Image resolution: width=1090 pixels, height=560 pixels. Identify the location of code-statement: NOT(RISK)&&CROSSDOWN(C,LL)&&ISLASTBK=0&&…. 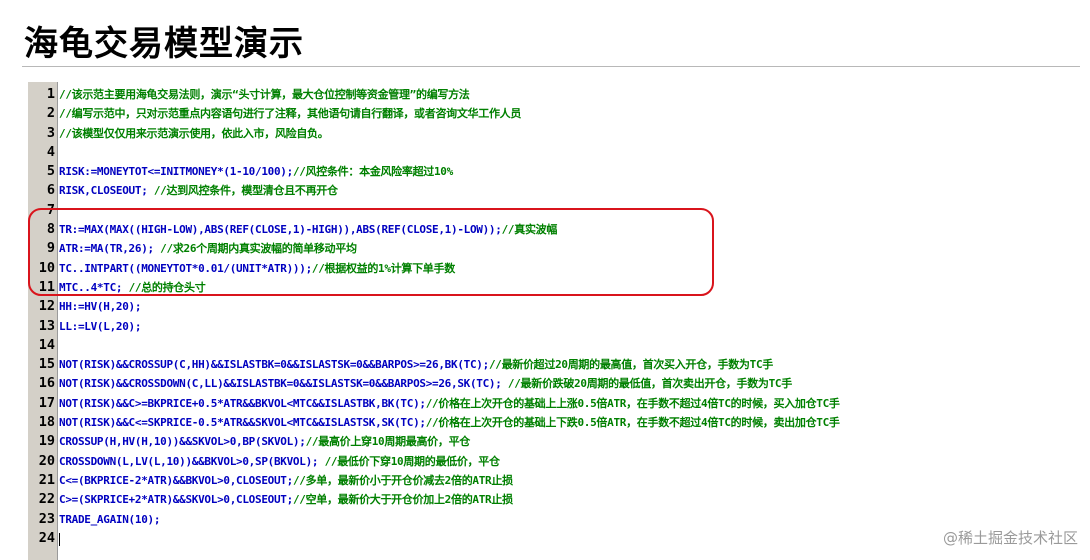
(283, 384).